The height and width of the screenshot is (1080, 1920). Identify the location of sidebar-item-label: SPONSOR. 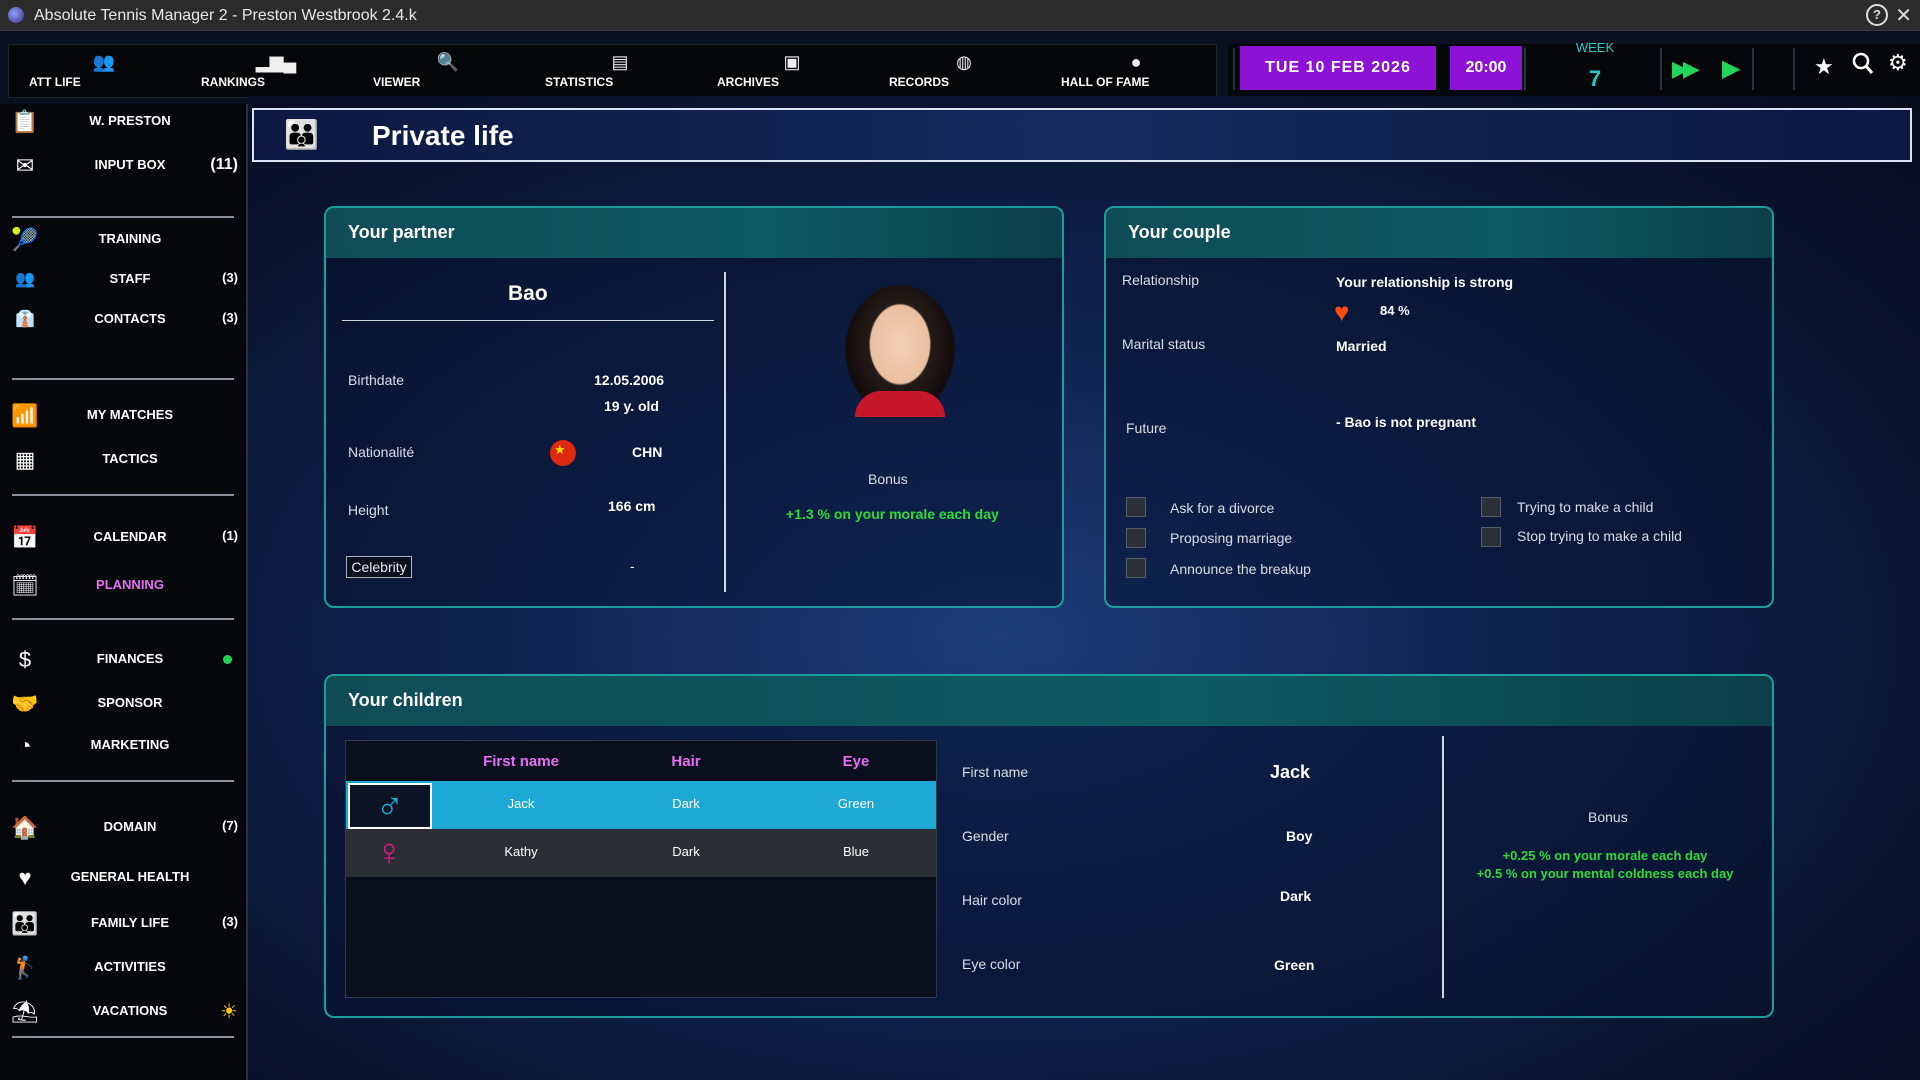
(130, 702).